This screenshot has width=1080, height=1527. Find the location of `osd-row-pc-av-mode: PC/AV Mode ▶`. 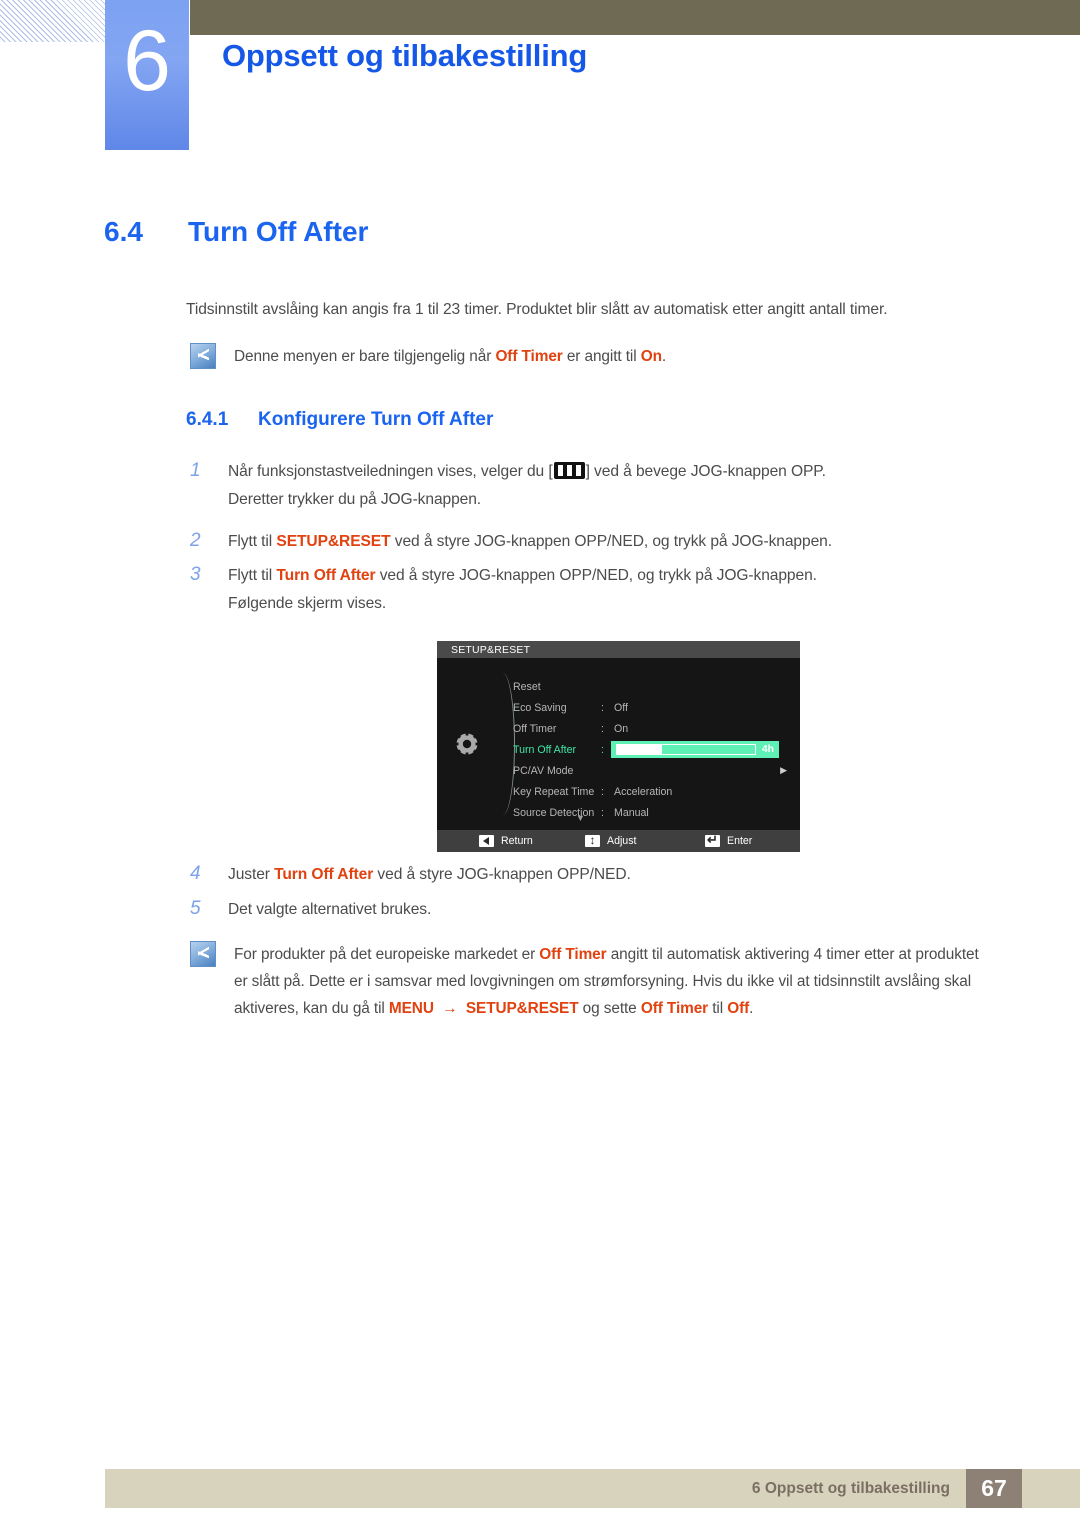

osd-row-pc-av-mode: PC/AV Mode ▶ is located at coordinates (653, 770).